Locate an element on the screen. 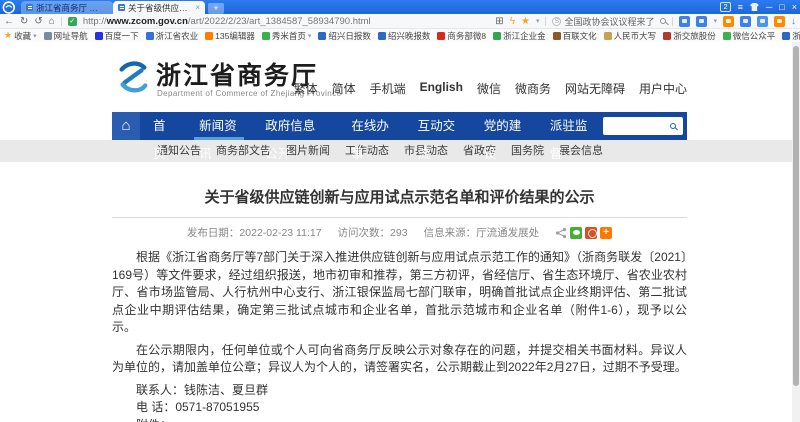 This screenshot has width=800, height=422. apps-icon is located at coordinates (745, 21).